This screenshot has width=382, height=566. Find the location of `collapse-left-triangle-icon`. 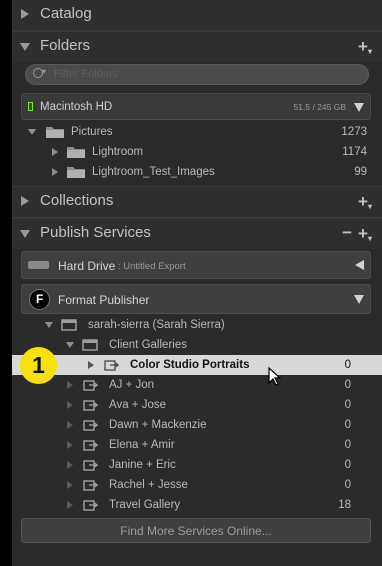

collapse-left-triangle-icon is located at coordinates (359, 265).